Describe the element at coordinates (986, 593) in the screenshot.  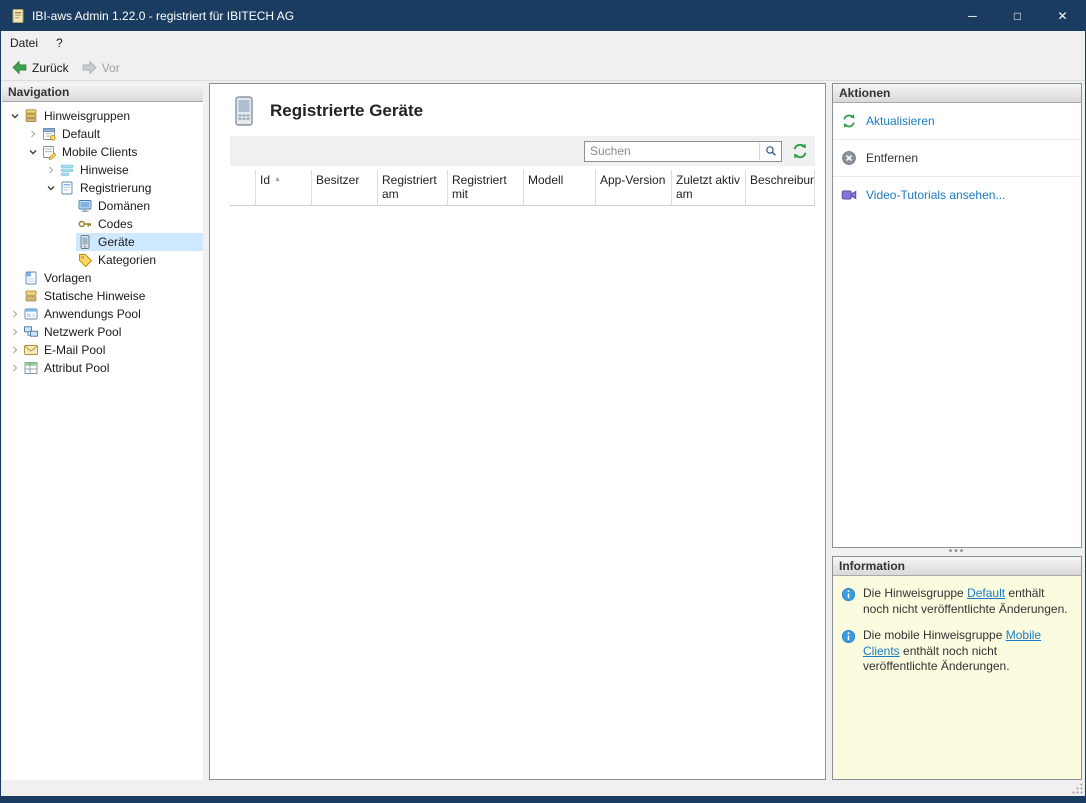
I see `info-link-default: Default` at that location.